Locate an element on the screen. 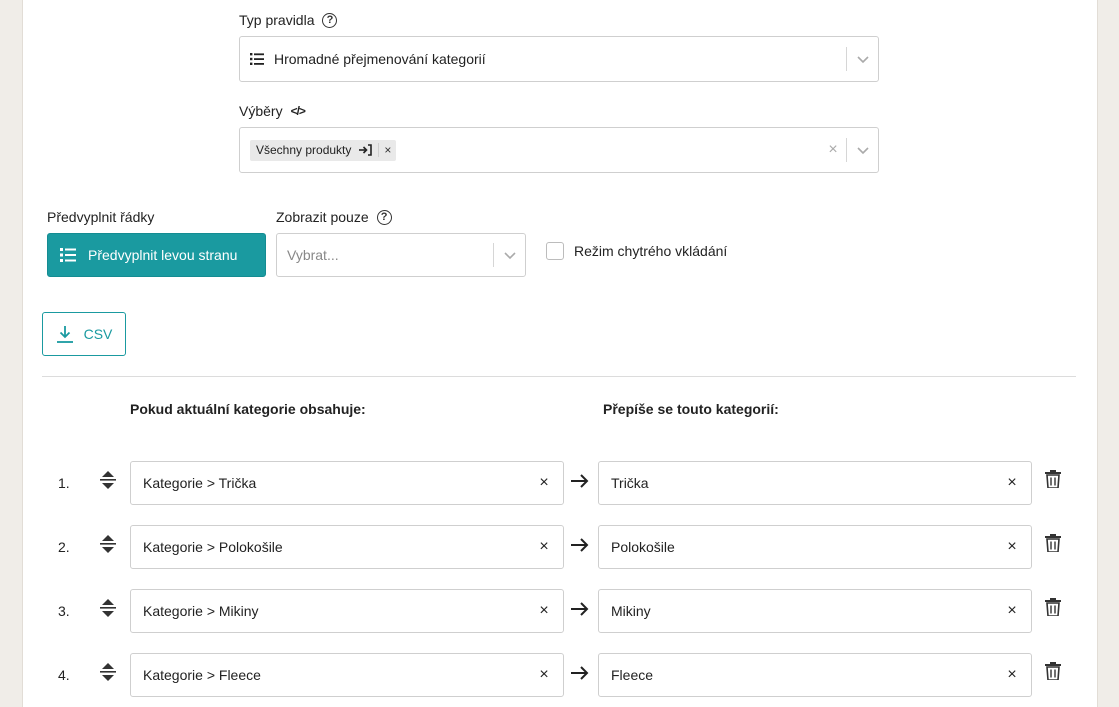 Image resolution: width=1119 pixels, height=707 pixels. to-category-input: Trička × is located at coordinates (815, 483).